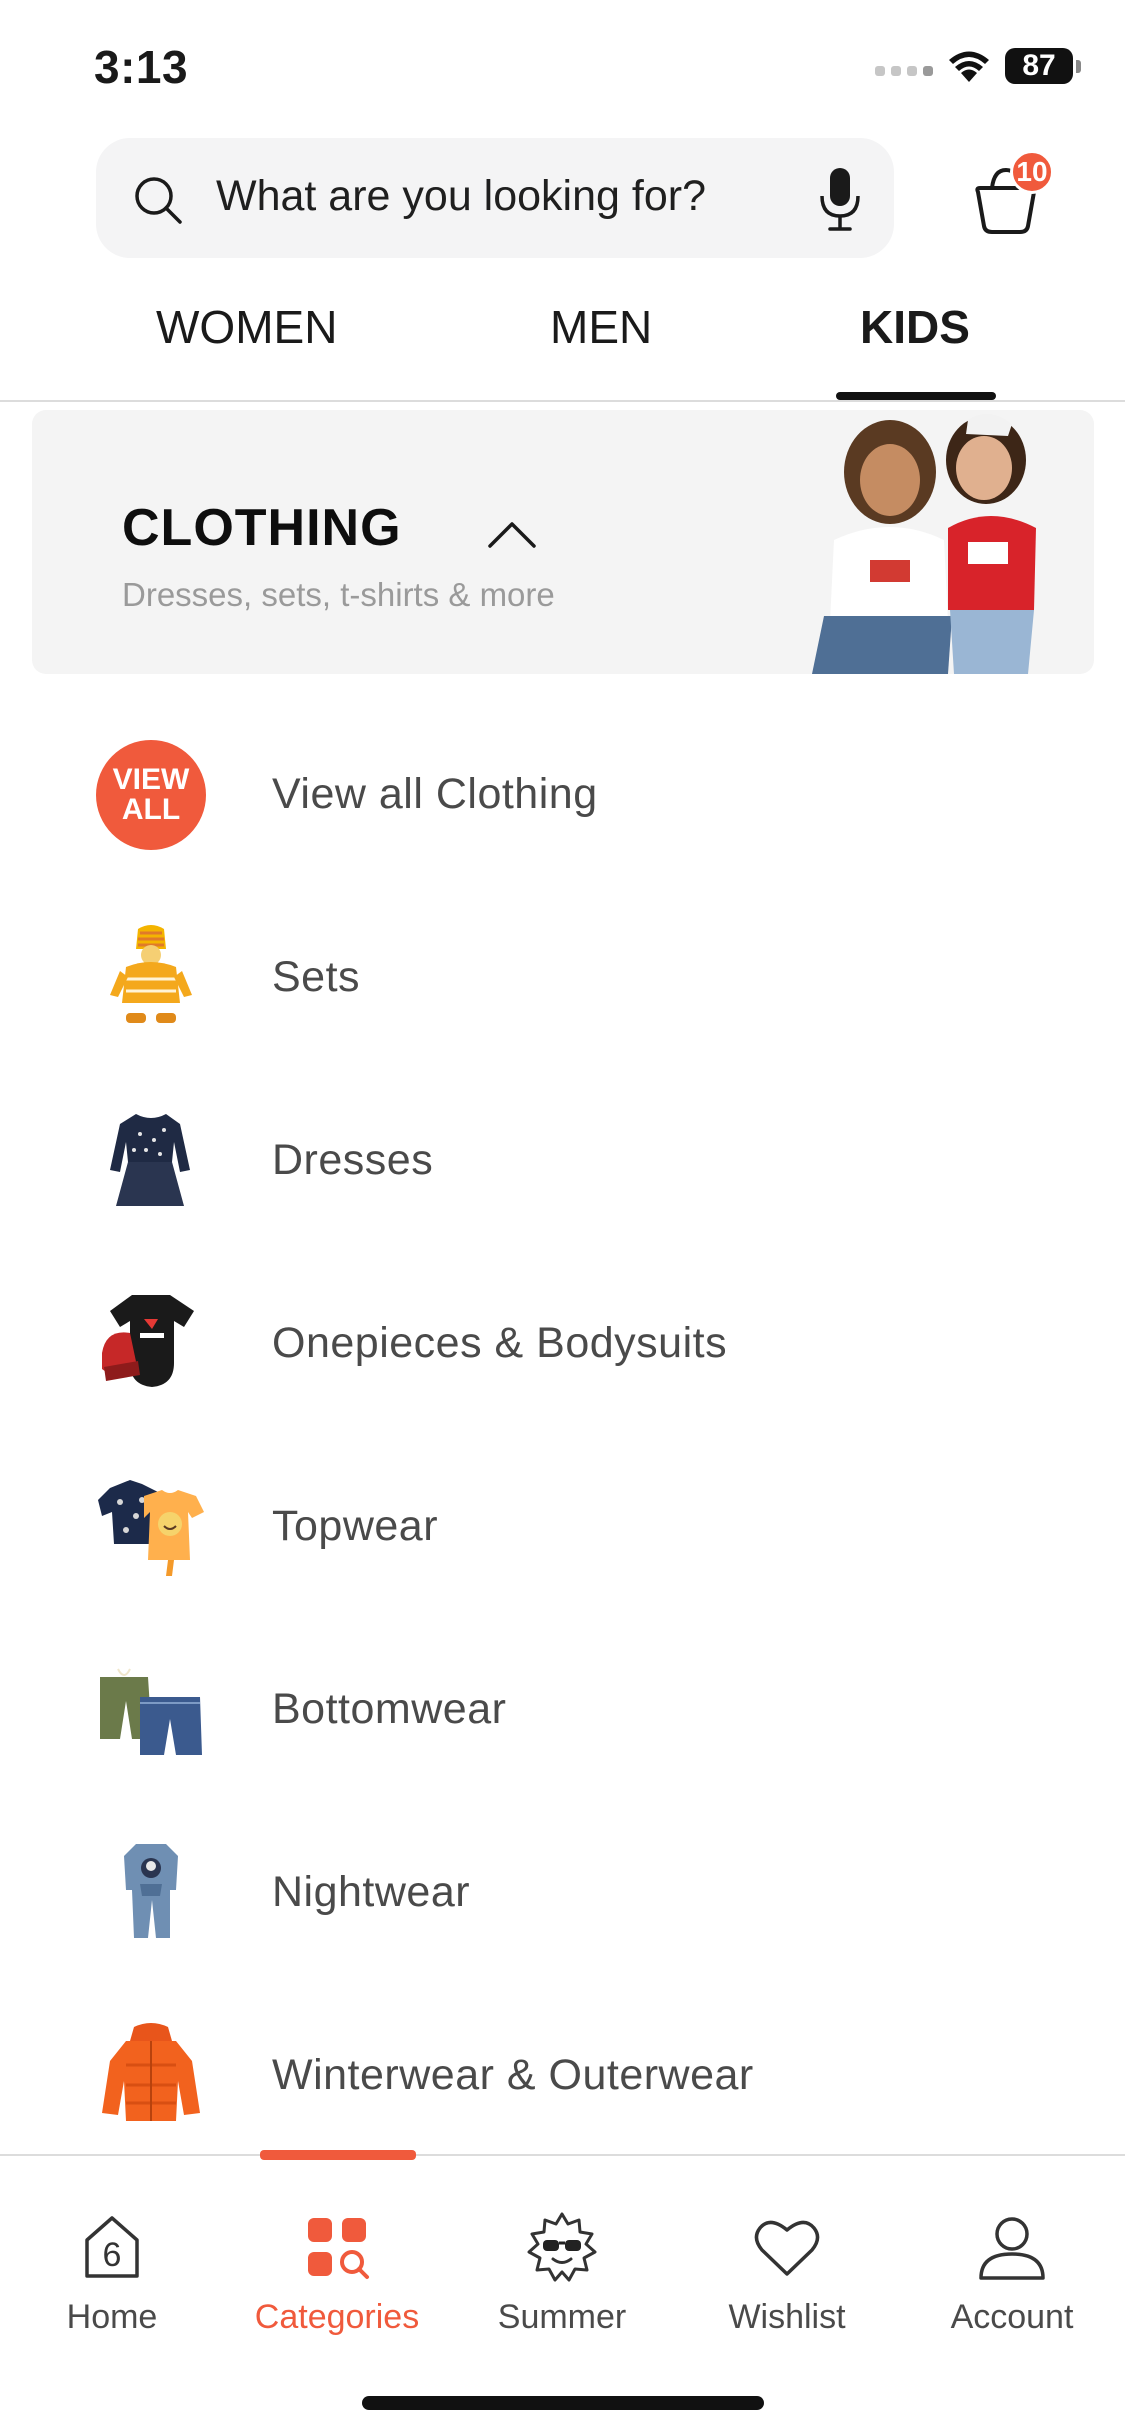  What do you see at coordinates (151, 2072) in the screenshot?
I see `jacket-thumbnail` at bounding box center [151, 2072].